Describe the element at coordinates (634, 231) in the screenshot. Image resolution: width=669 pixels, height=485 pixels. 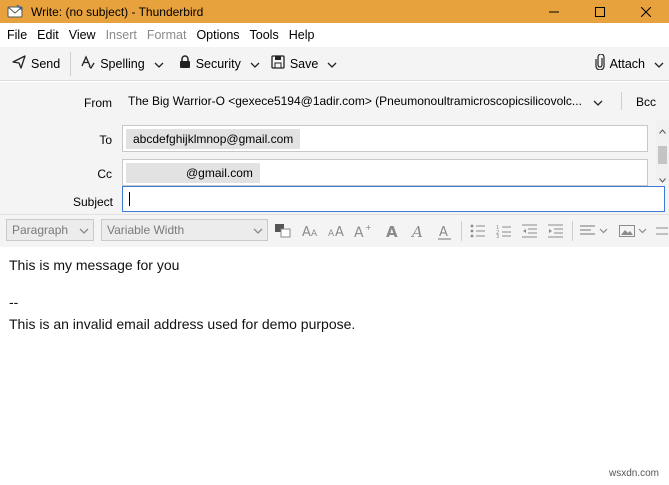
I see `insert-image-icon` at that location.